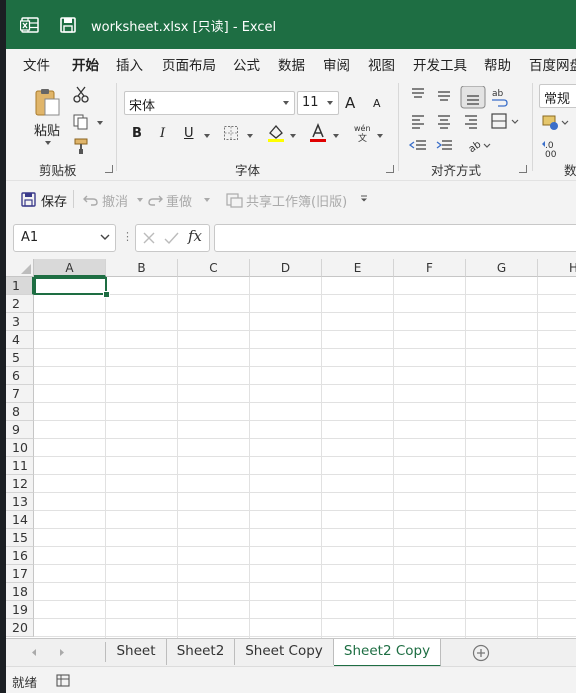 This screenshot has width=576, height=693. What do you see at coordinates (20, 304) in the screenshot?
I see `row-header: 2` at bounding box center [20, 304].